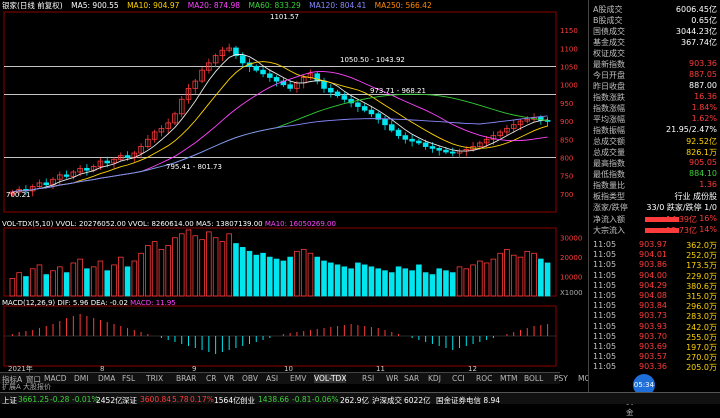  Describe the element at coordinates (403, 5) in the screenshot. I see `ma250-label: MA250: 566.42` at that location.